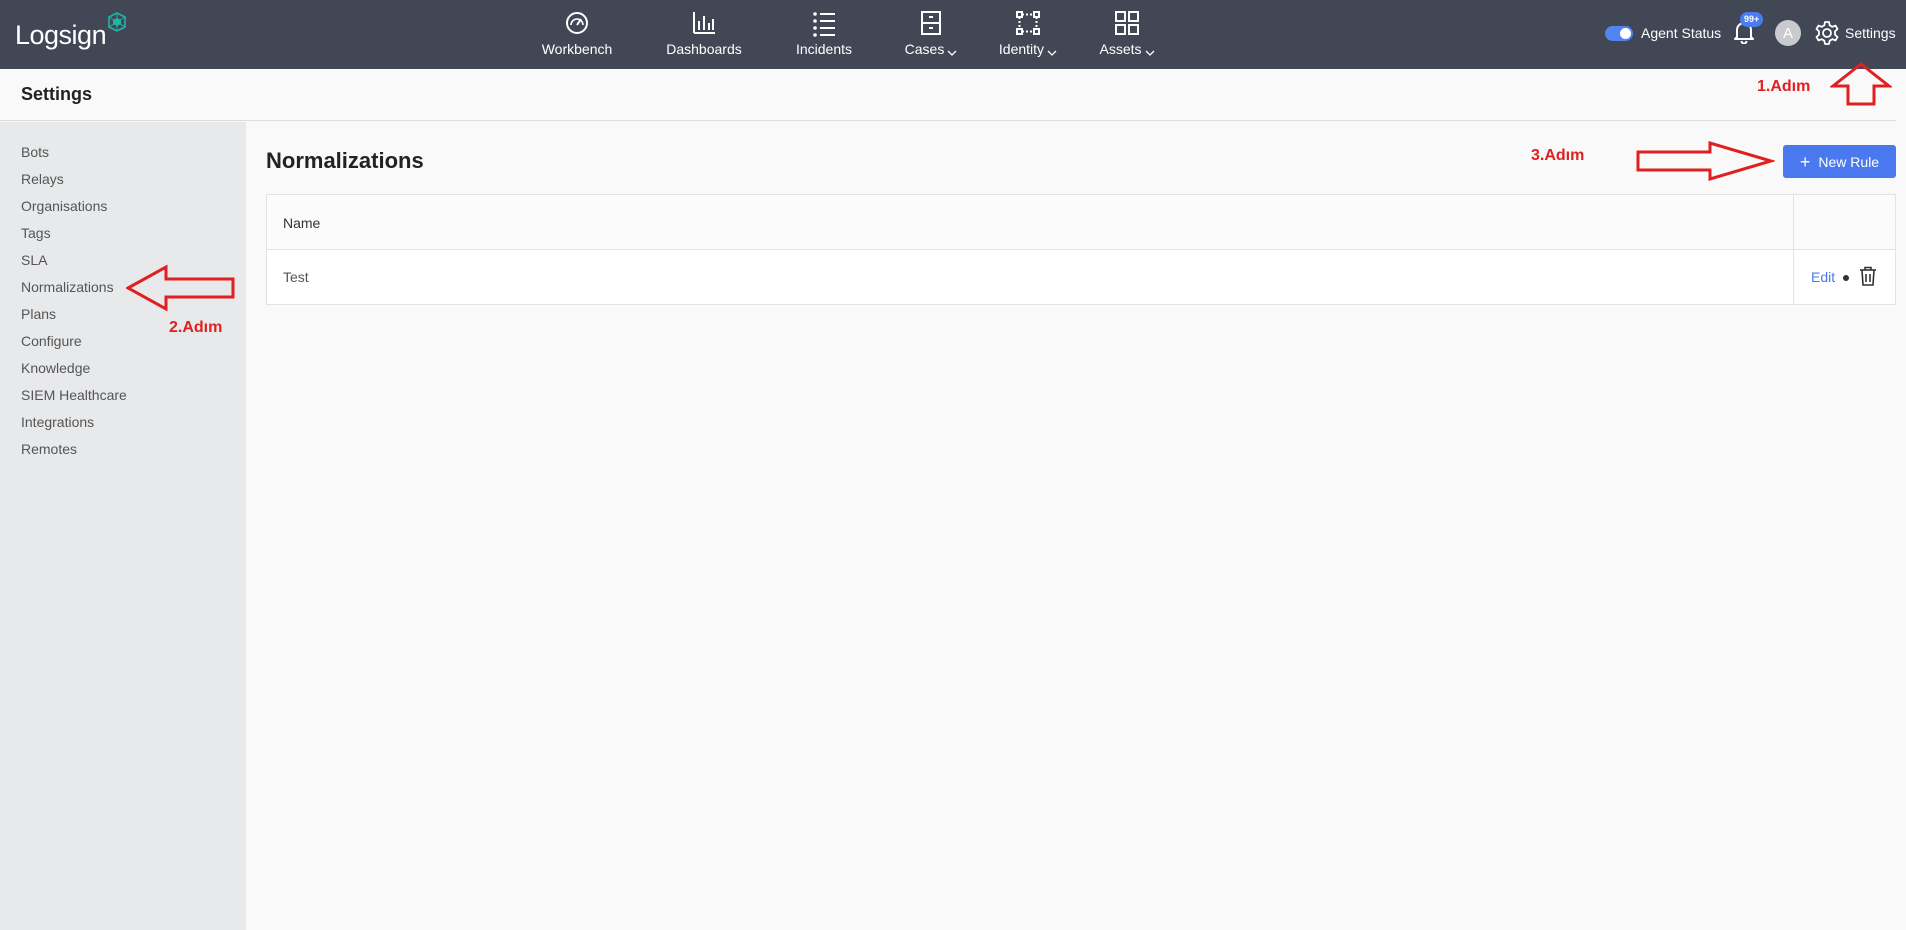 This screenshot has width=1906, height=930. Describe the element at coordinates (34, 260) in the screenshot. I see `sidebar-item-sla: SLA` at that location.